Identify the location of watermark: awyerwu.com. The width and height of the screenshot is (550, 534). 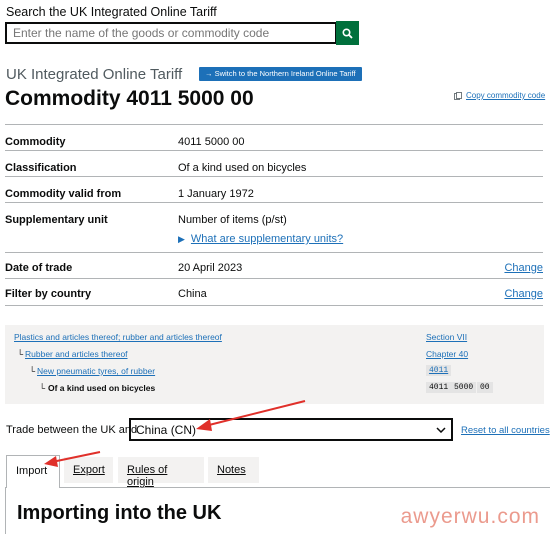
(470, 516).